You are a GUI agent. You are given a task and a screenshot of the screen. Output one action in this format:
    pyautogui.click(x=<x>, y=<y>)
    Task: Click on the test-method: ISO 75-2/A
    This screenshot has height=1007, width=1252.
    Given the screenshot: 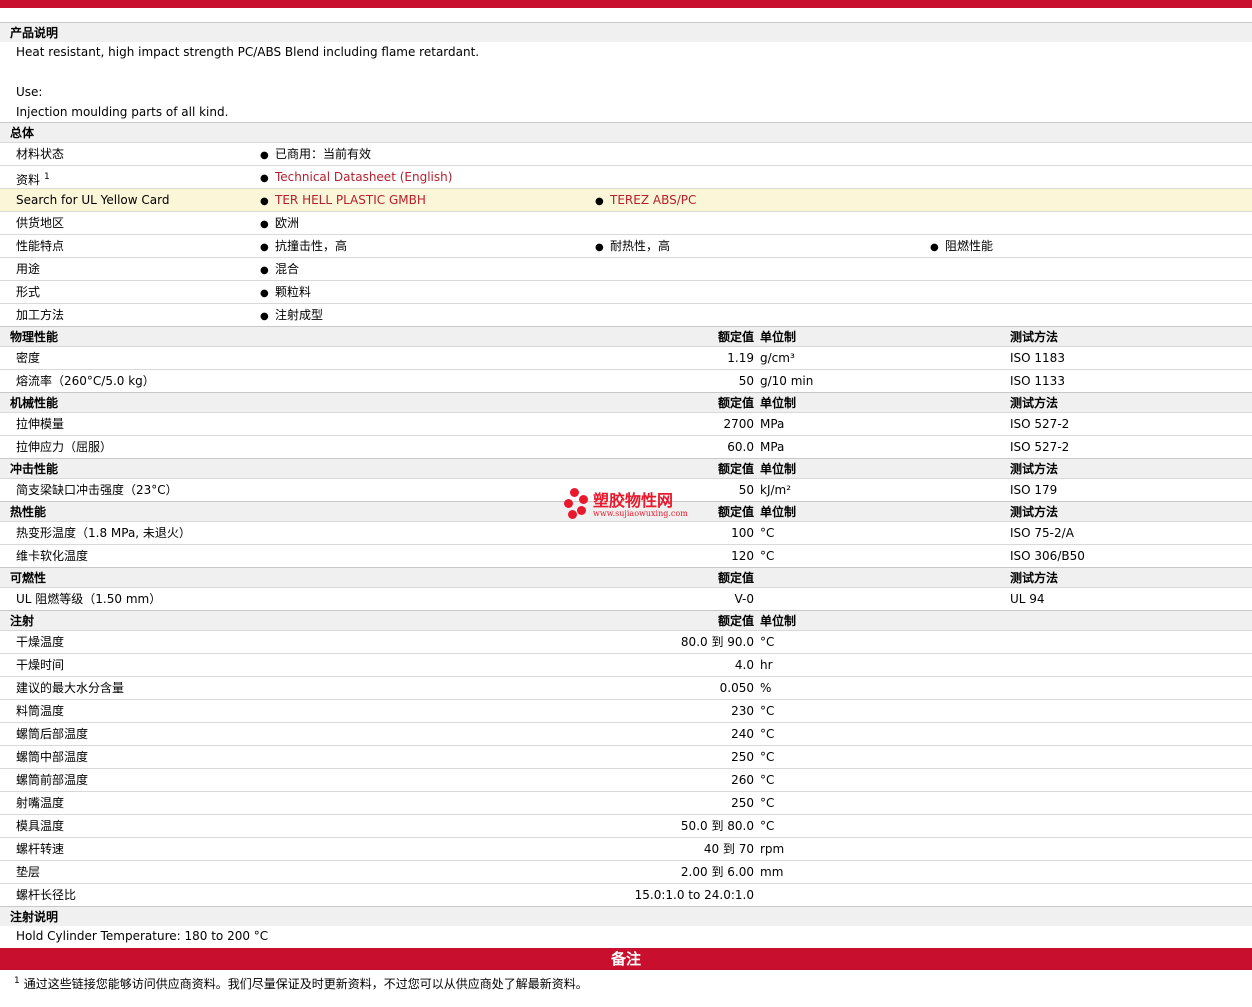 What is the action you would take?
    pyautogui.click(x=1042, y=533)
    